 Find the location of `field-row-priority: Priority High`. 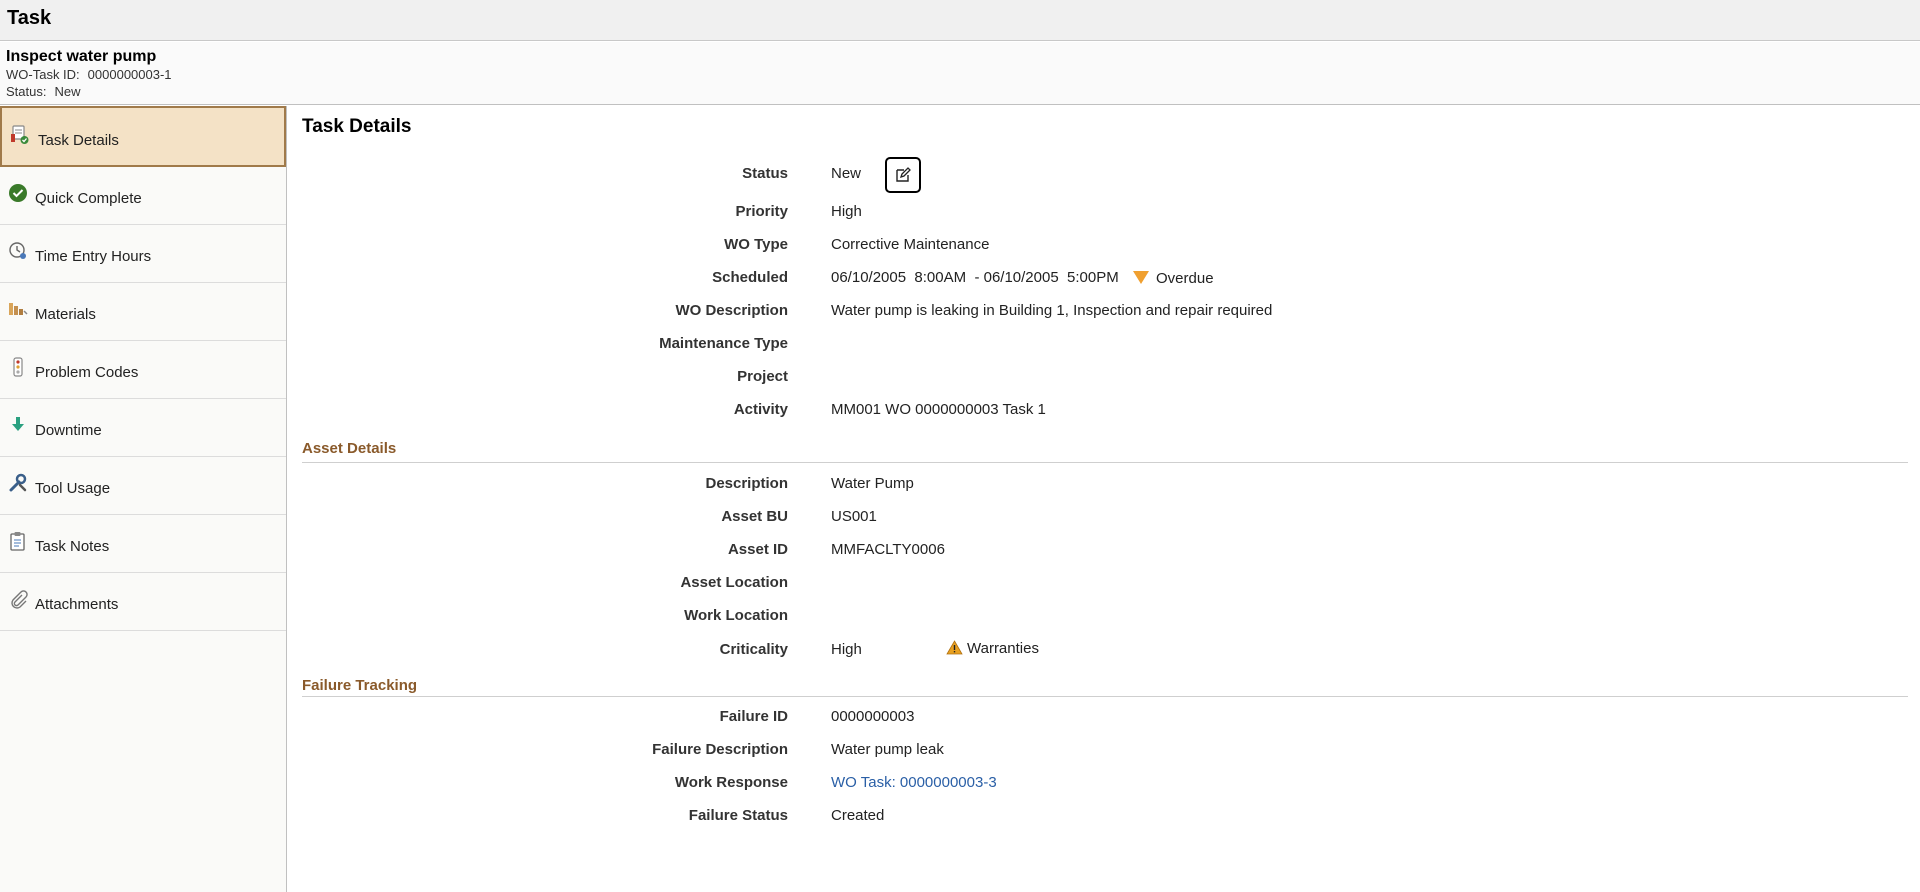

field-row-priority: Priority High is located at coordinates (1088, 212).